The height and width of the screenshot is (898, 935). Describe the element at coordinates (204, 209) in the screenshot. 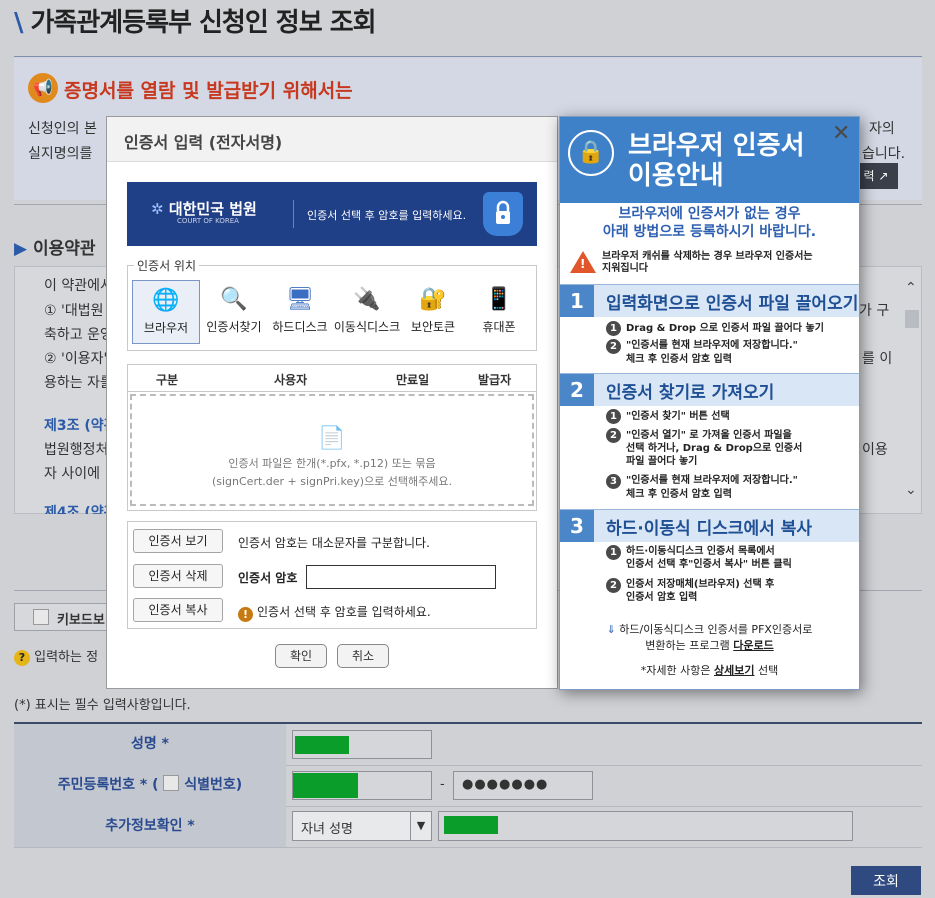

I see `court-logo: ✲ 대한민국 법원` at that location.